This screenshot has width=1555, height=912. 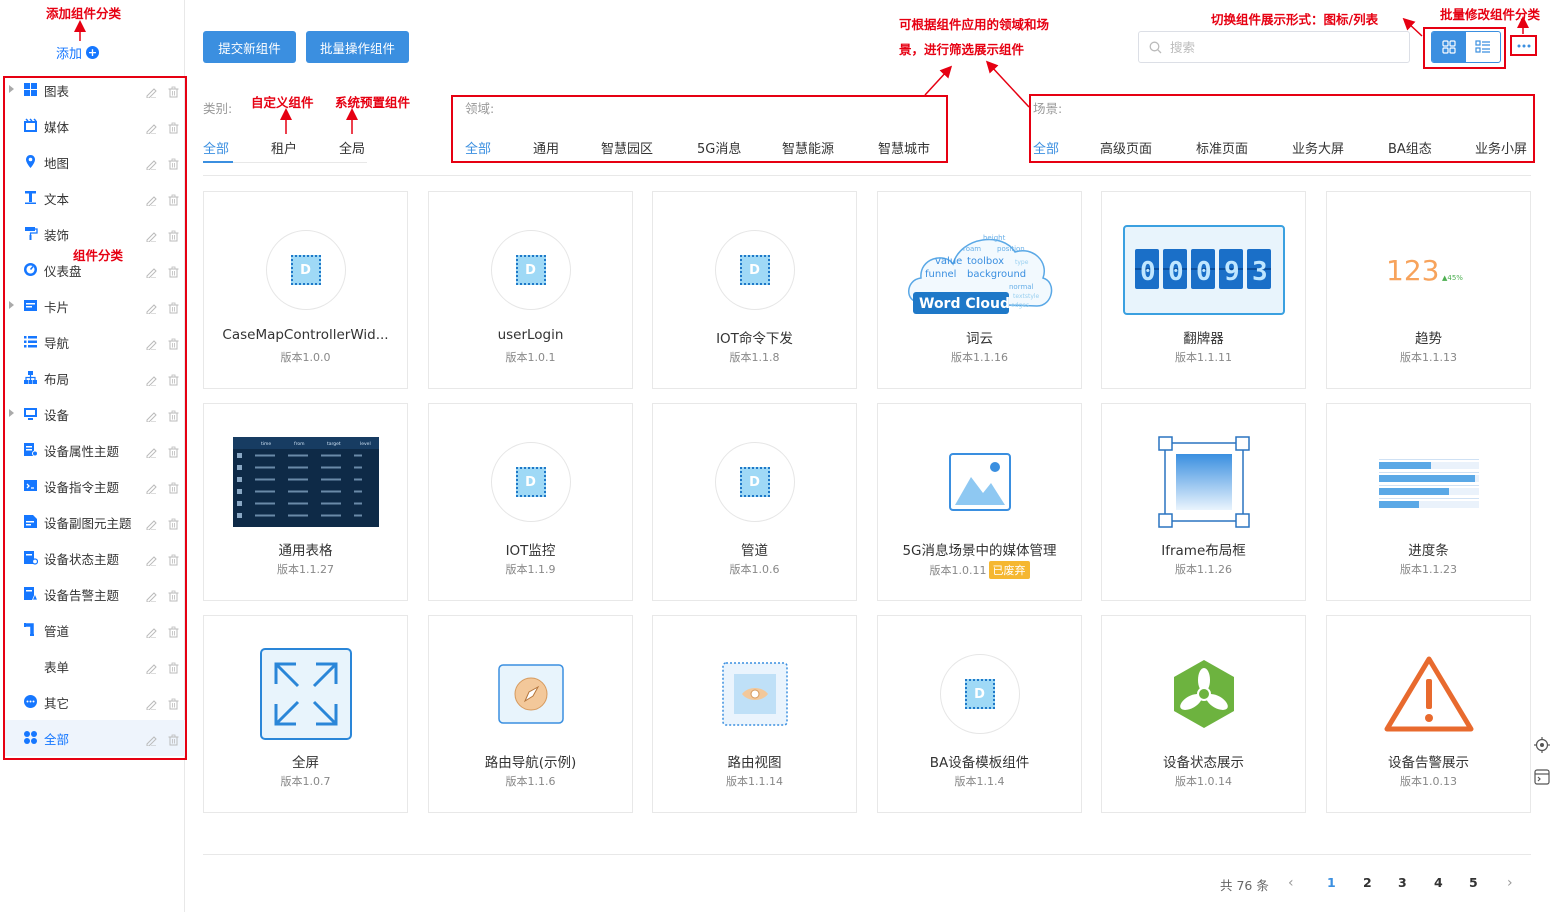 I want to click on component-card: 5G消息场景中的媒体管理 版本1.0.11 已废弃, so click(x=979, y=502).